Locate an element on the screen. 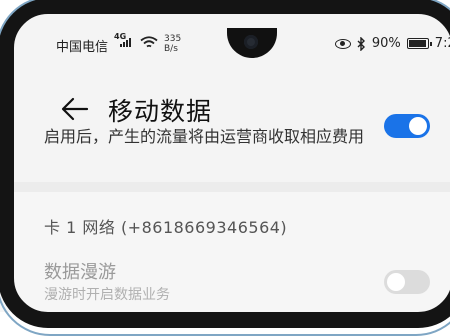 This screenshot has width=450, height=336. front-camera-icon is located at coordinates (251, 42).